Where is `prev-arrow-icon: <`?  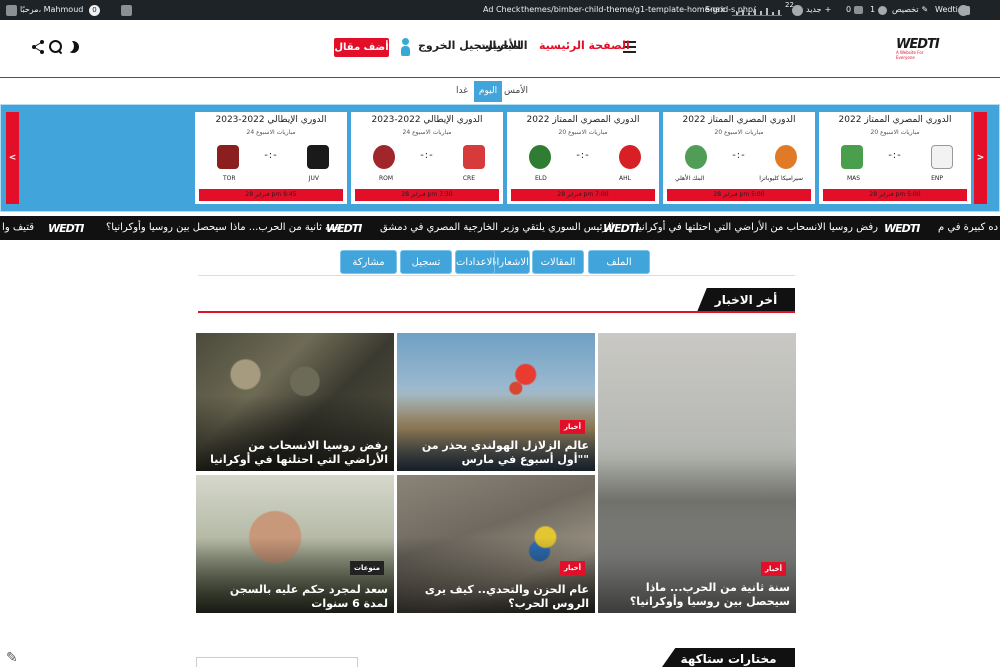
prev-arrow-icon: < is located at coordinates (12, 158).